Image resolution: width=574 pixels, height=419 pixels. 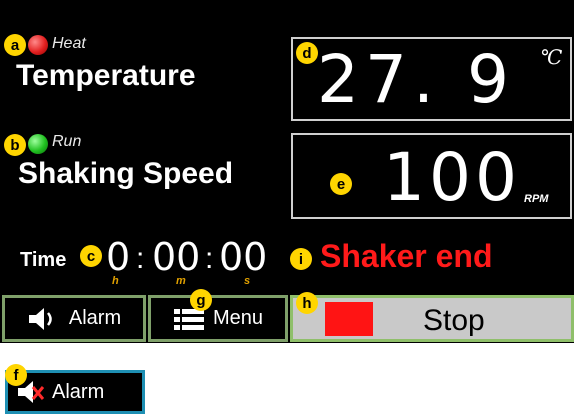 I want to click on stop-button-label: Stop, so click(x=454, y=320).